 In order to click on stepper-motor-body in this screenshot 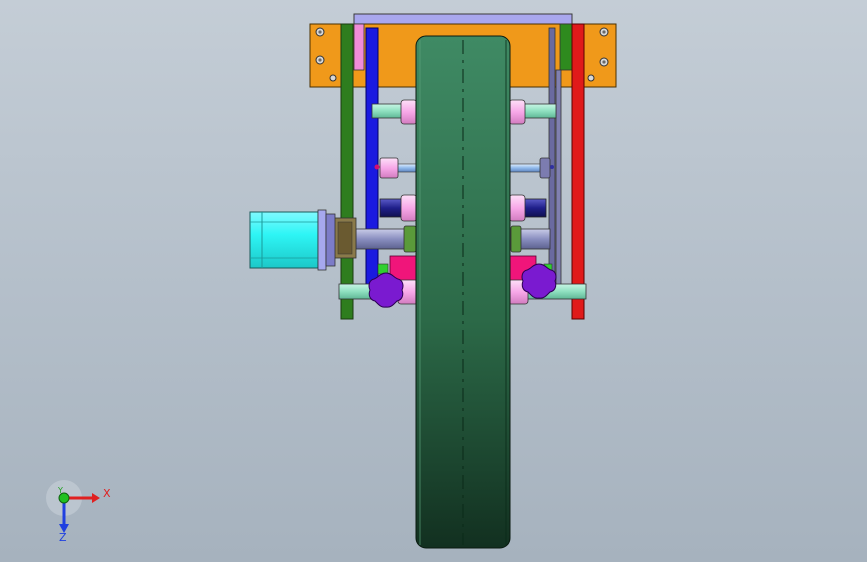, I will do `click(284, 240)`.